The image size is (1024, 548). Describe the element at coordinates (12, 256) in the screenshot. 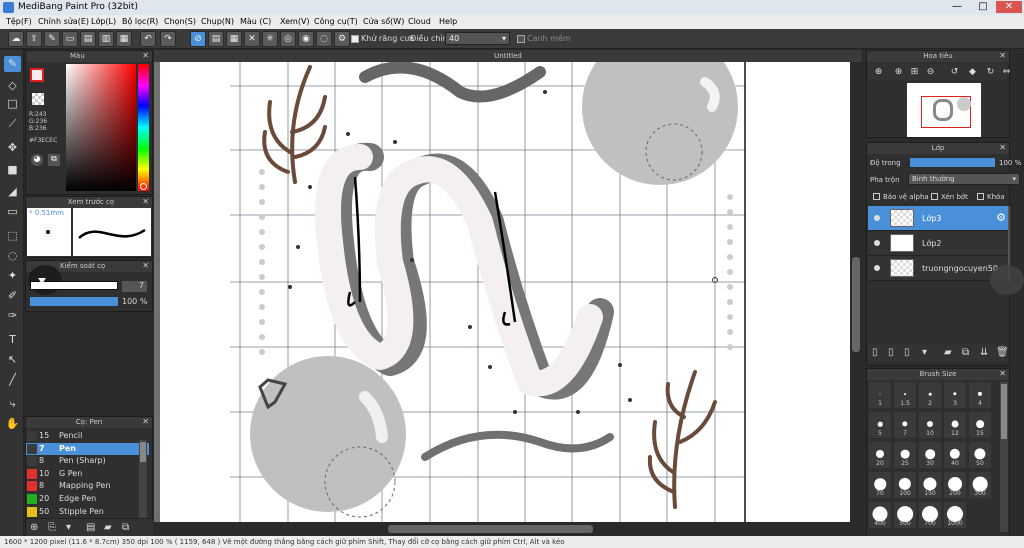

I see `lasso-tool-icon: ◌` at that location.